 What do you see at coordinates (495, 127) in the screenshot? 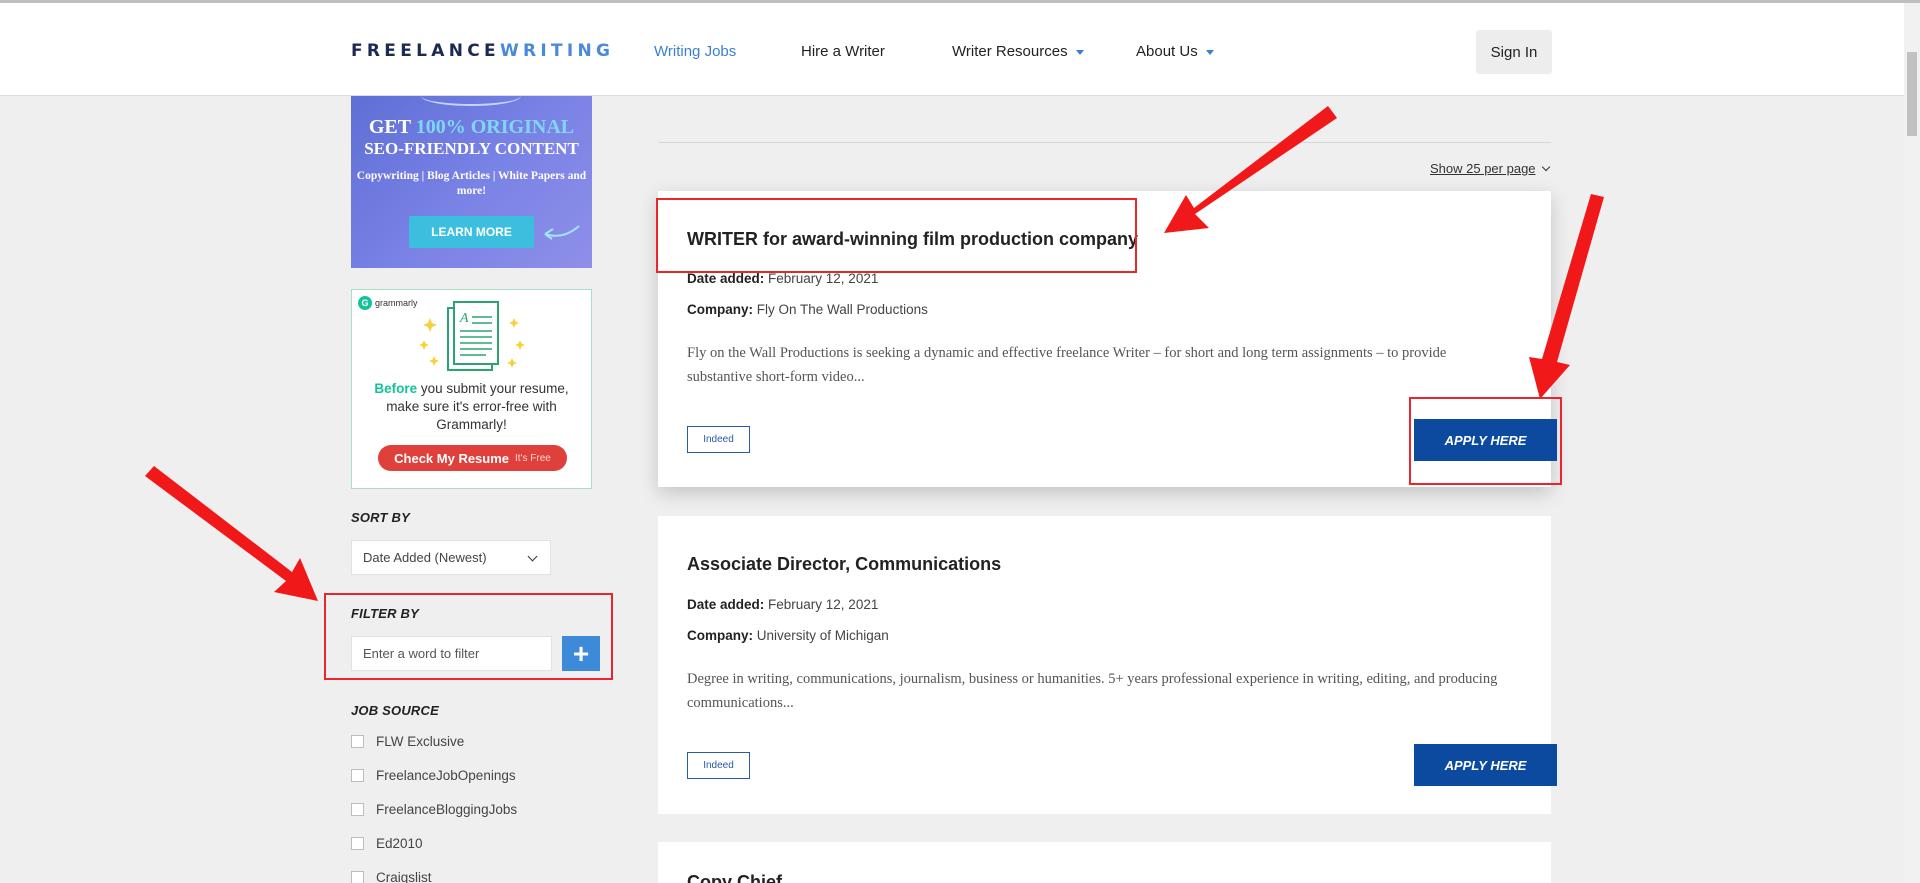
I see `ad-headline-highlight: 100% ORIGINAL` at bounding box center [495, 127].